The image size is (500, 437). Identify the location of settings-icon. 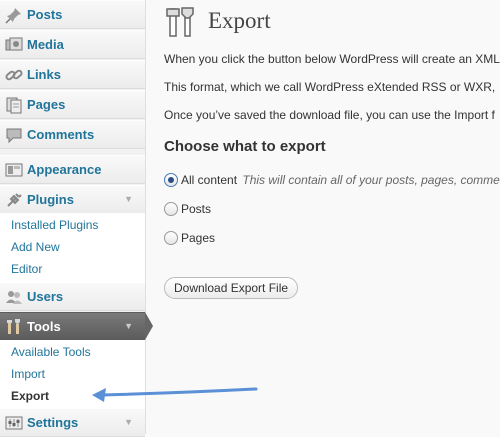
(14, 423).